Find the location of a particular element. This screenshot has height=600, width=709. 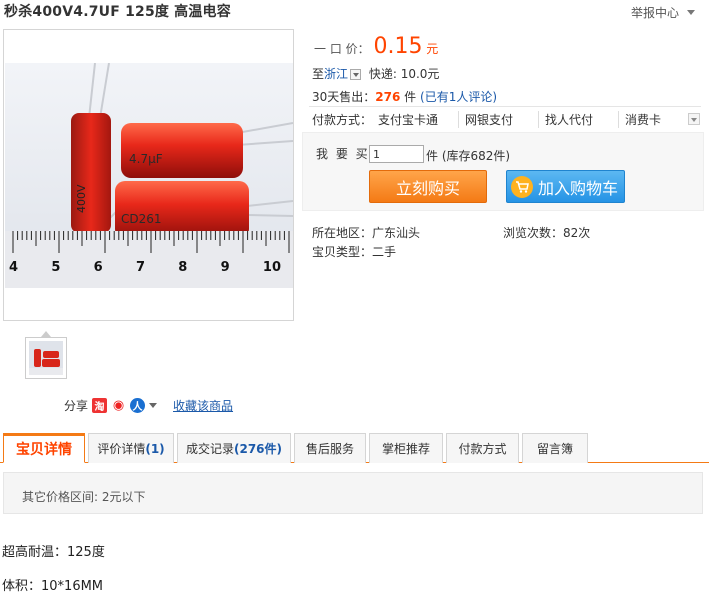

purchase-box is located at coordinates (503, 171).